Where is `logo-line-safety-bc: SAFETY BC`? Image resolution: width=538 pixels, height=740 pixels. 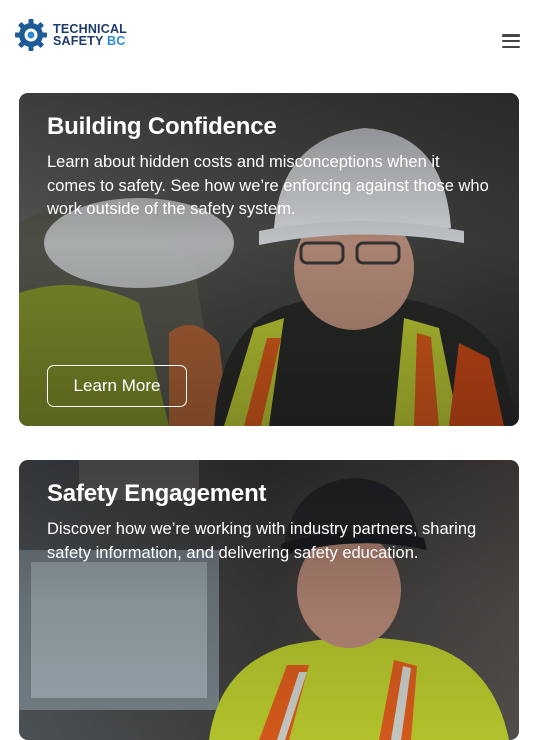 logo-line-safety-bc: SAFETY BC is located at coordinates (90, 41).